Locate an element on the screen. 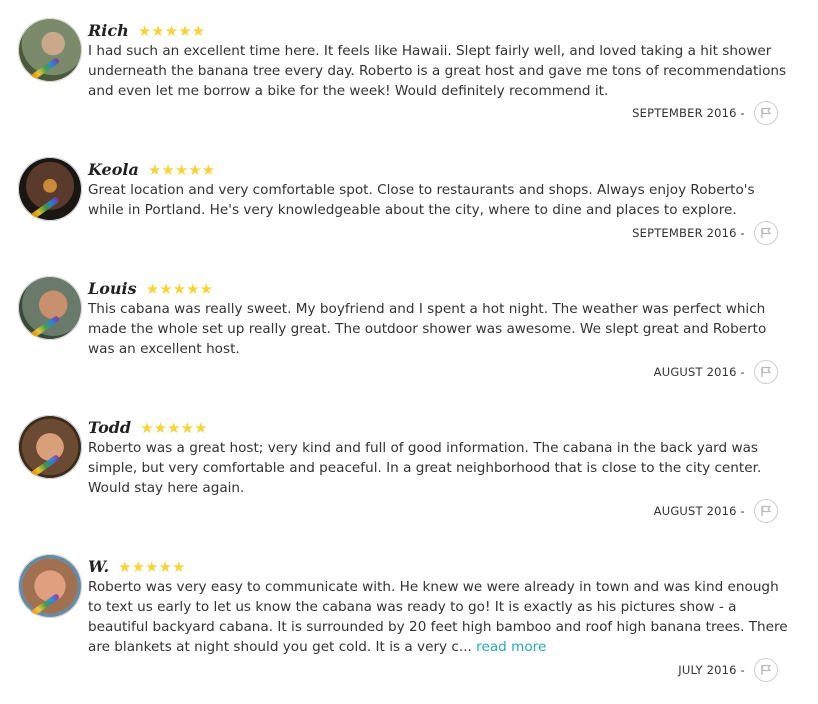 The image size is (818, 704). reviewer-name: Keola is located at coordinates (113, 169).